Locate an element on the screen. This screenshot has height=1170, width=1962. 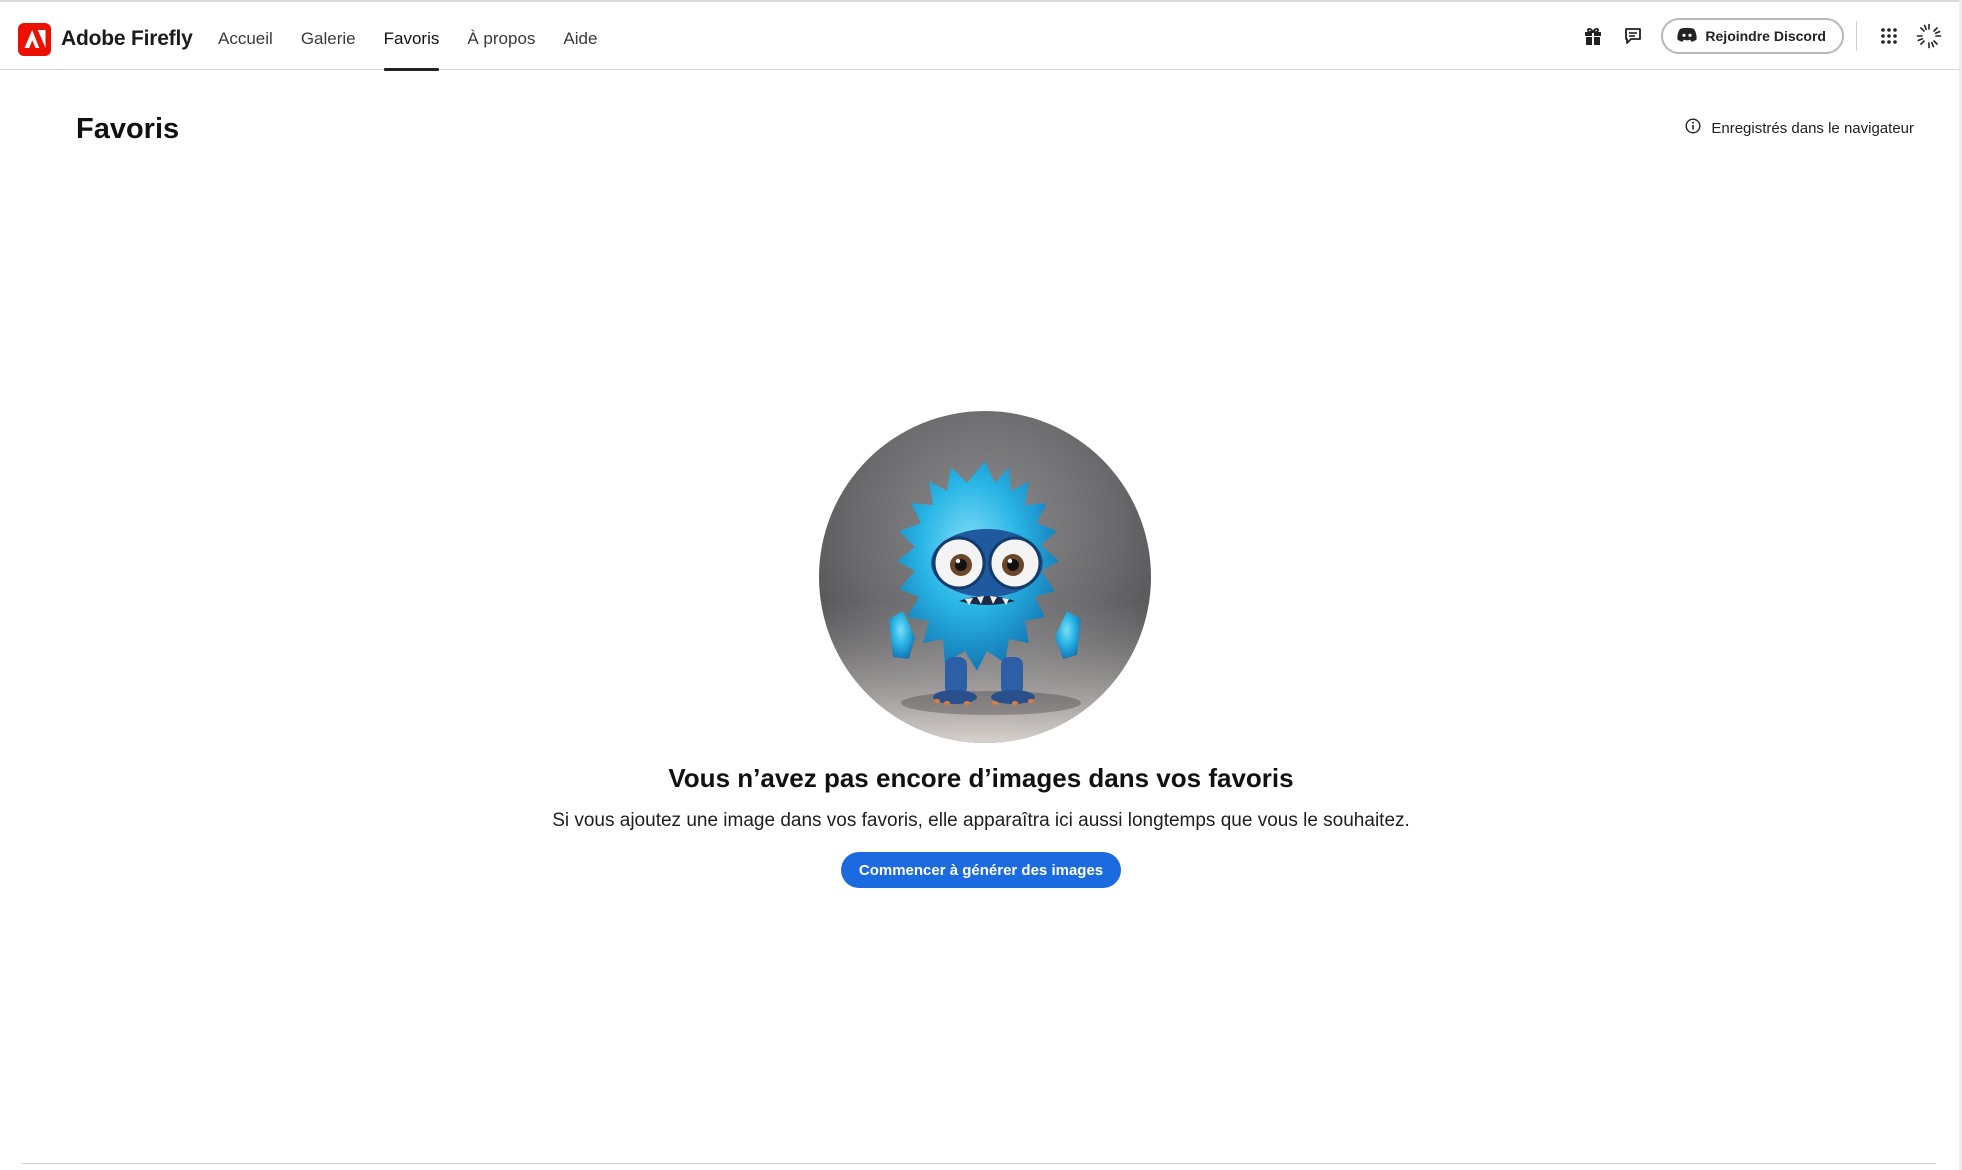
loading-spinner-icon is located at coordinates (1929, 36).